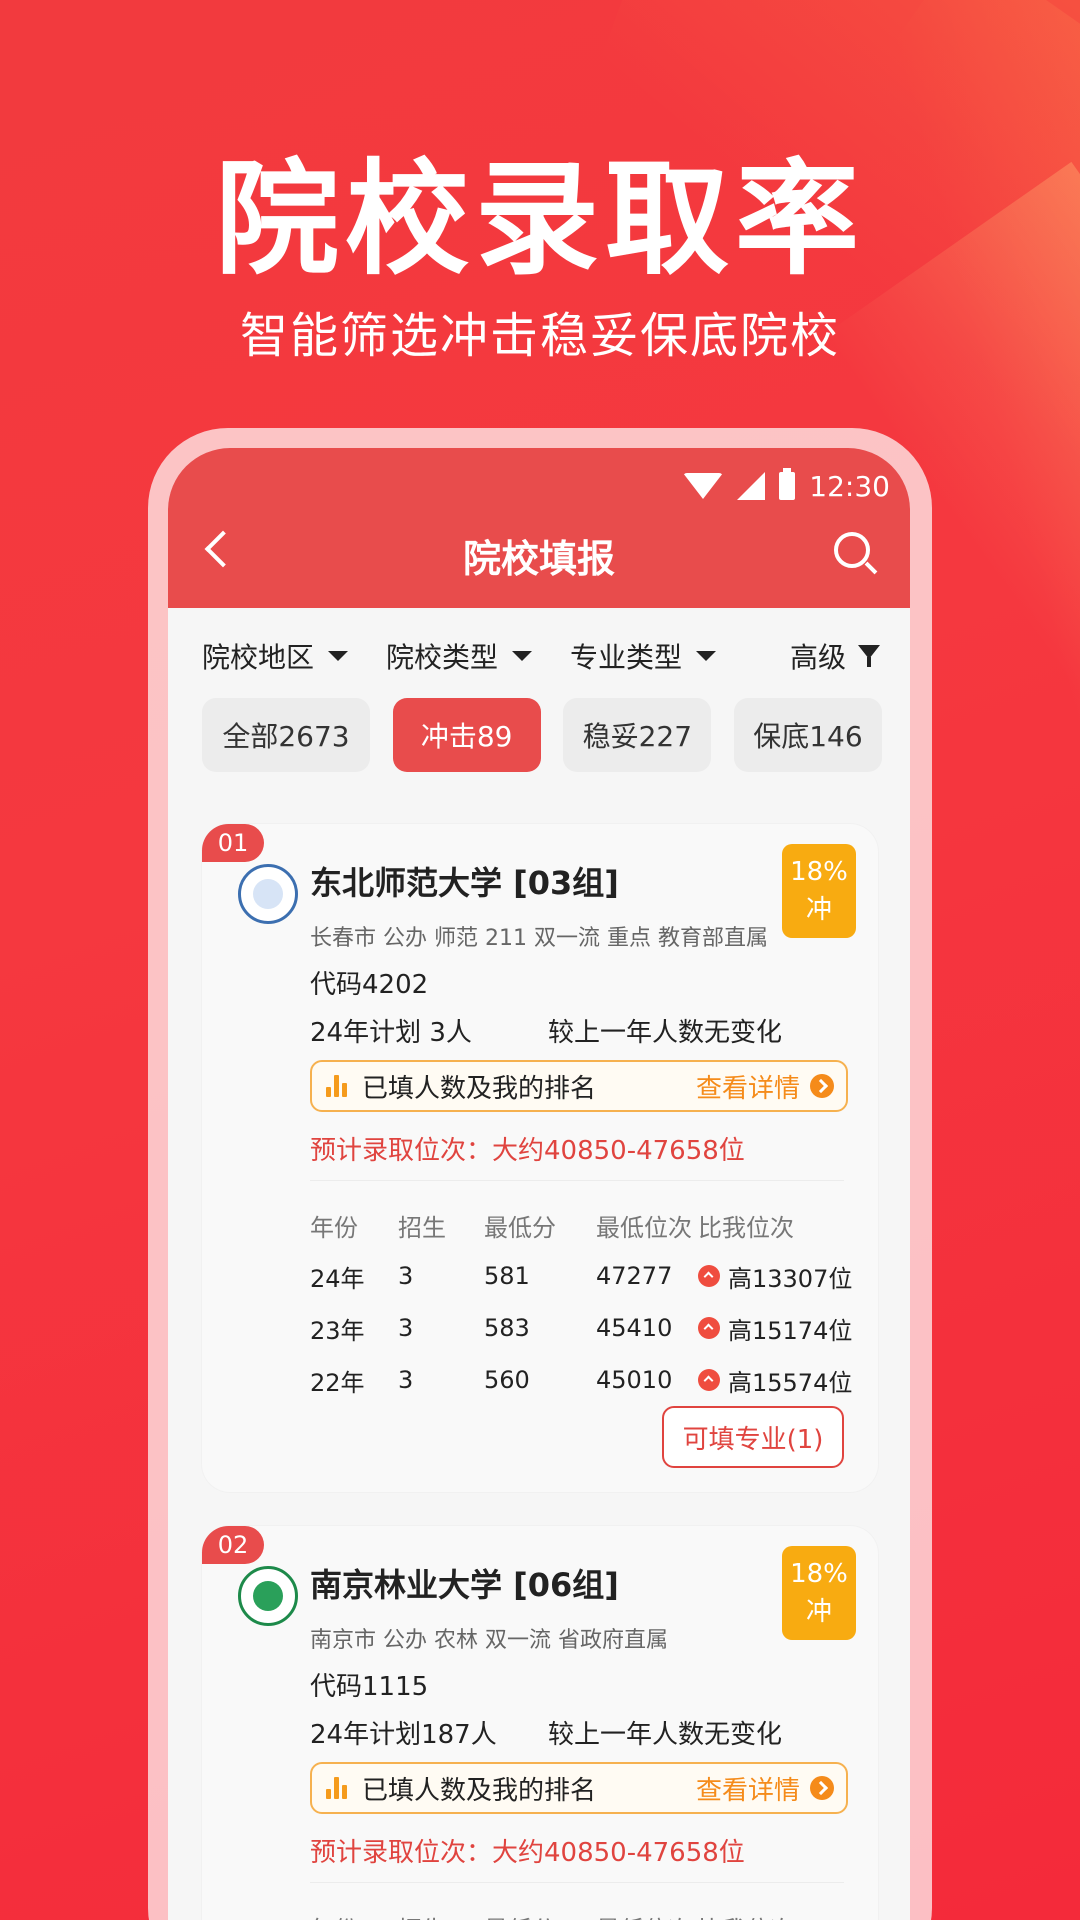  What do you see at coordinates (507, 1328) in the screenshot?
I see `cell-min-score: 583` at bounding box center [507, 1328].